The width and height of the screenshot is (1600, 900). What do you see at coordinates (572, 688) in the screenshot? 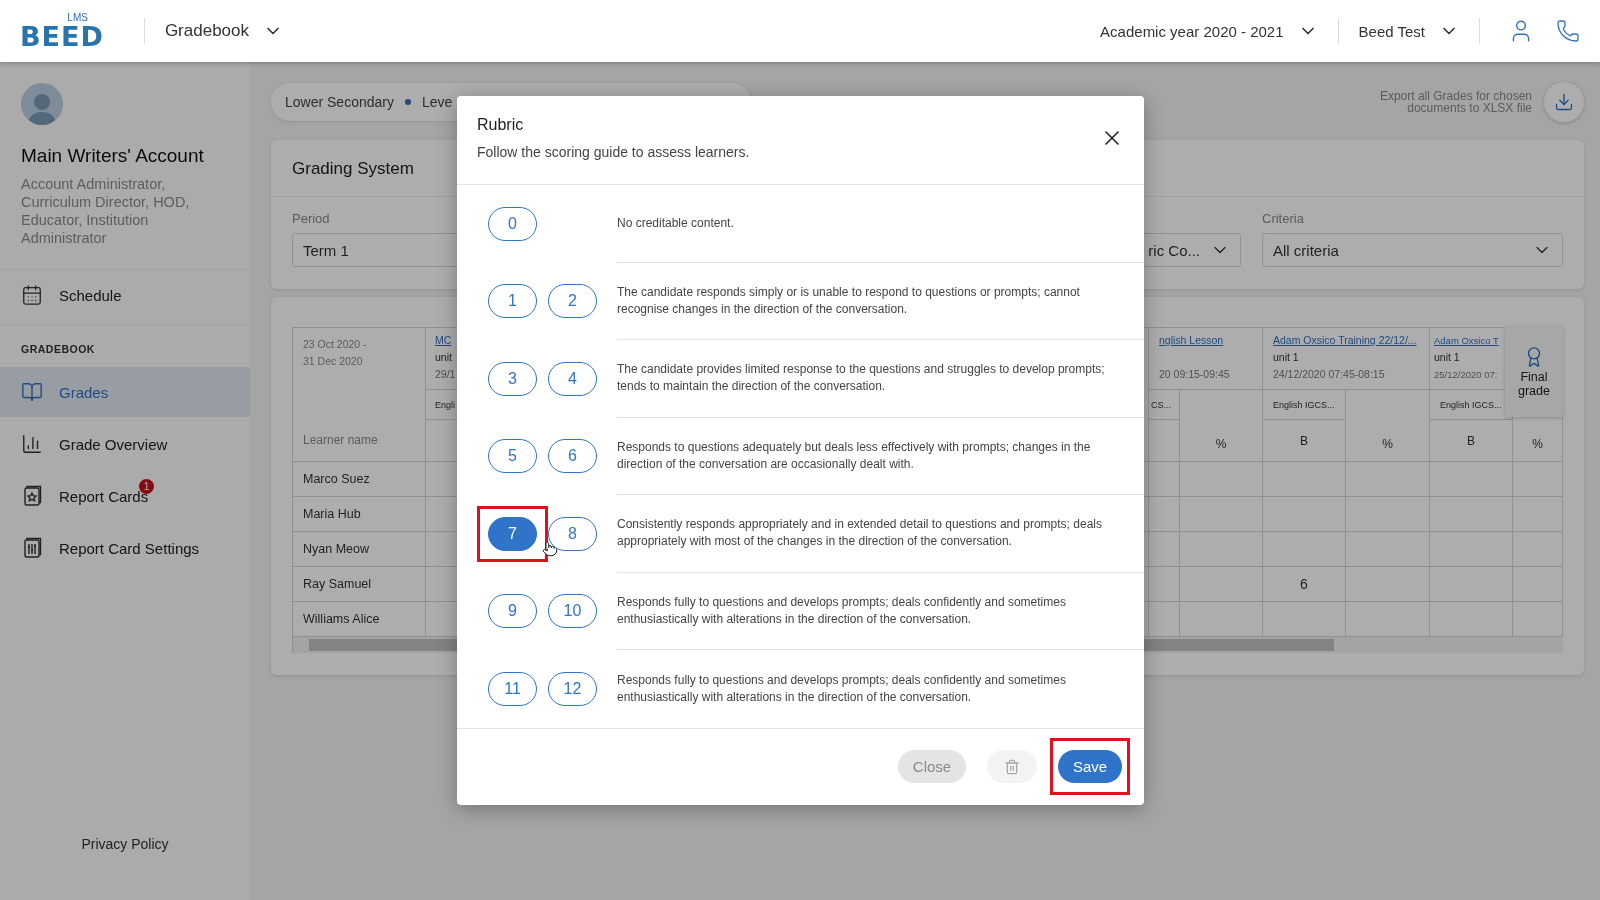
I see `score-button: 12` at bounding box center [572, 688].